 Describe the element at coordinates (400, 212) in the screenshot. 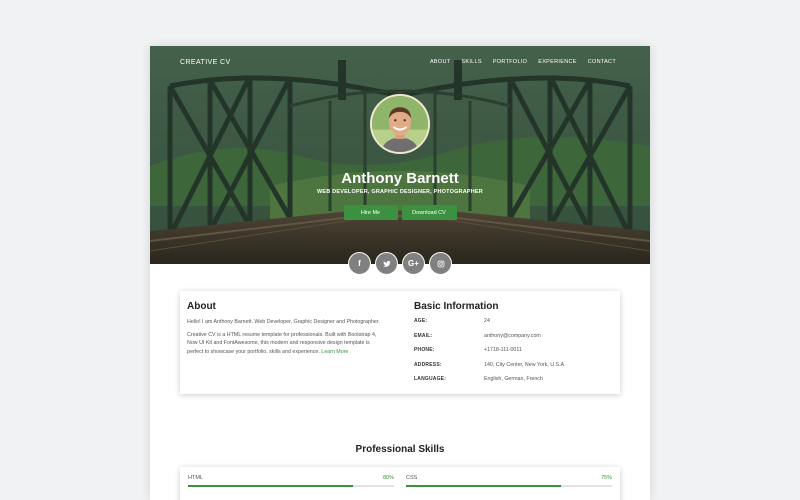

I see `hero-buttons: Hire Me Download CV` at that location.